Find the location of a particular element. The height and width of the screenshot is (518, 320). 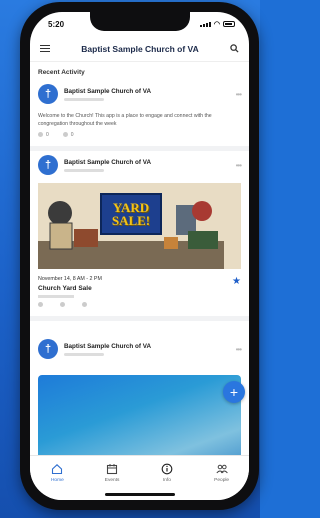

info-icon is located at coordinates (167, 469).